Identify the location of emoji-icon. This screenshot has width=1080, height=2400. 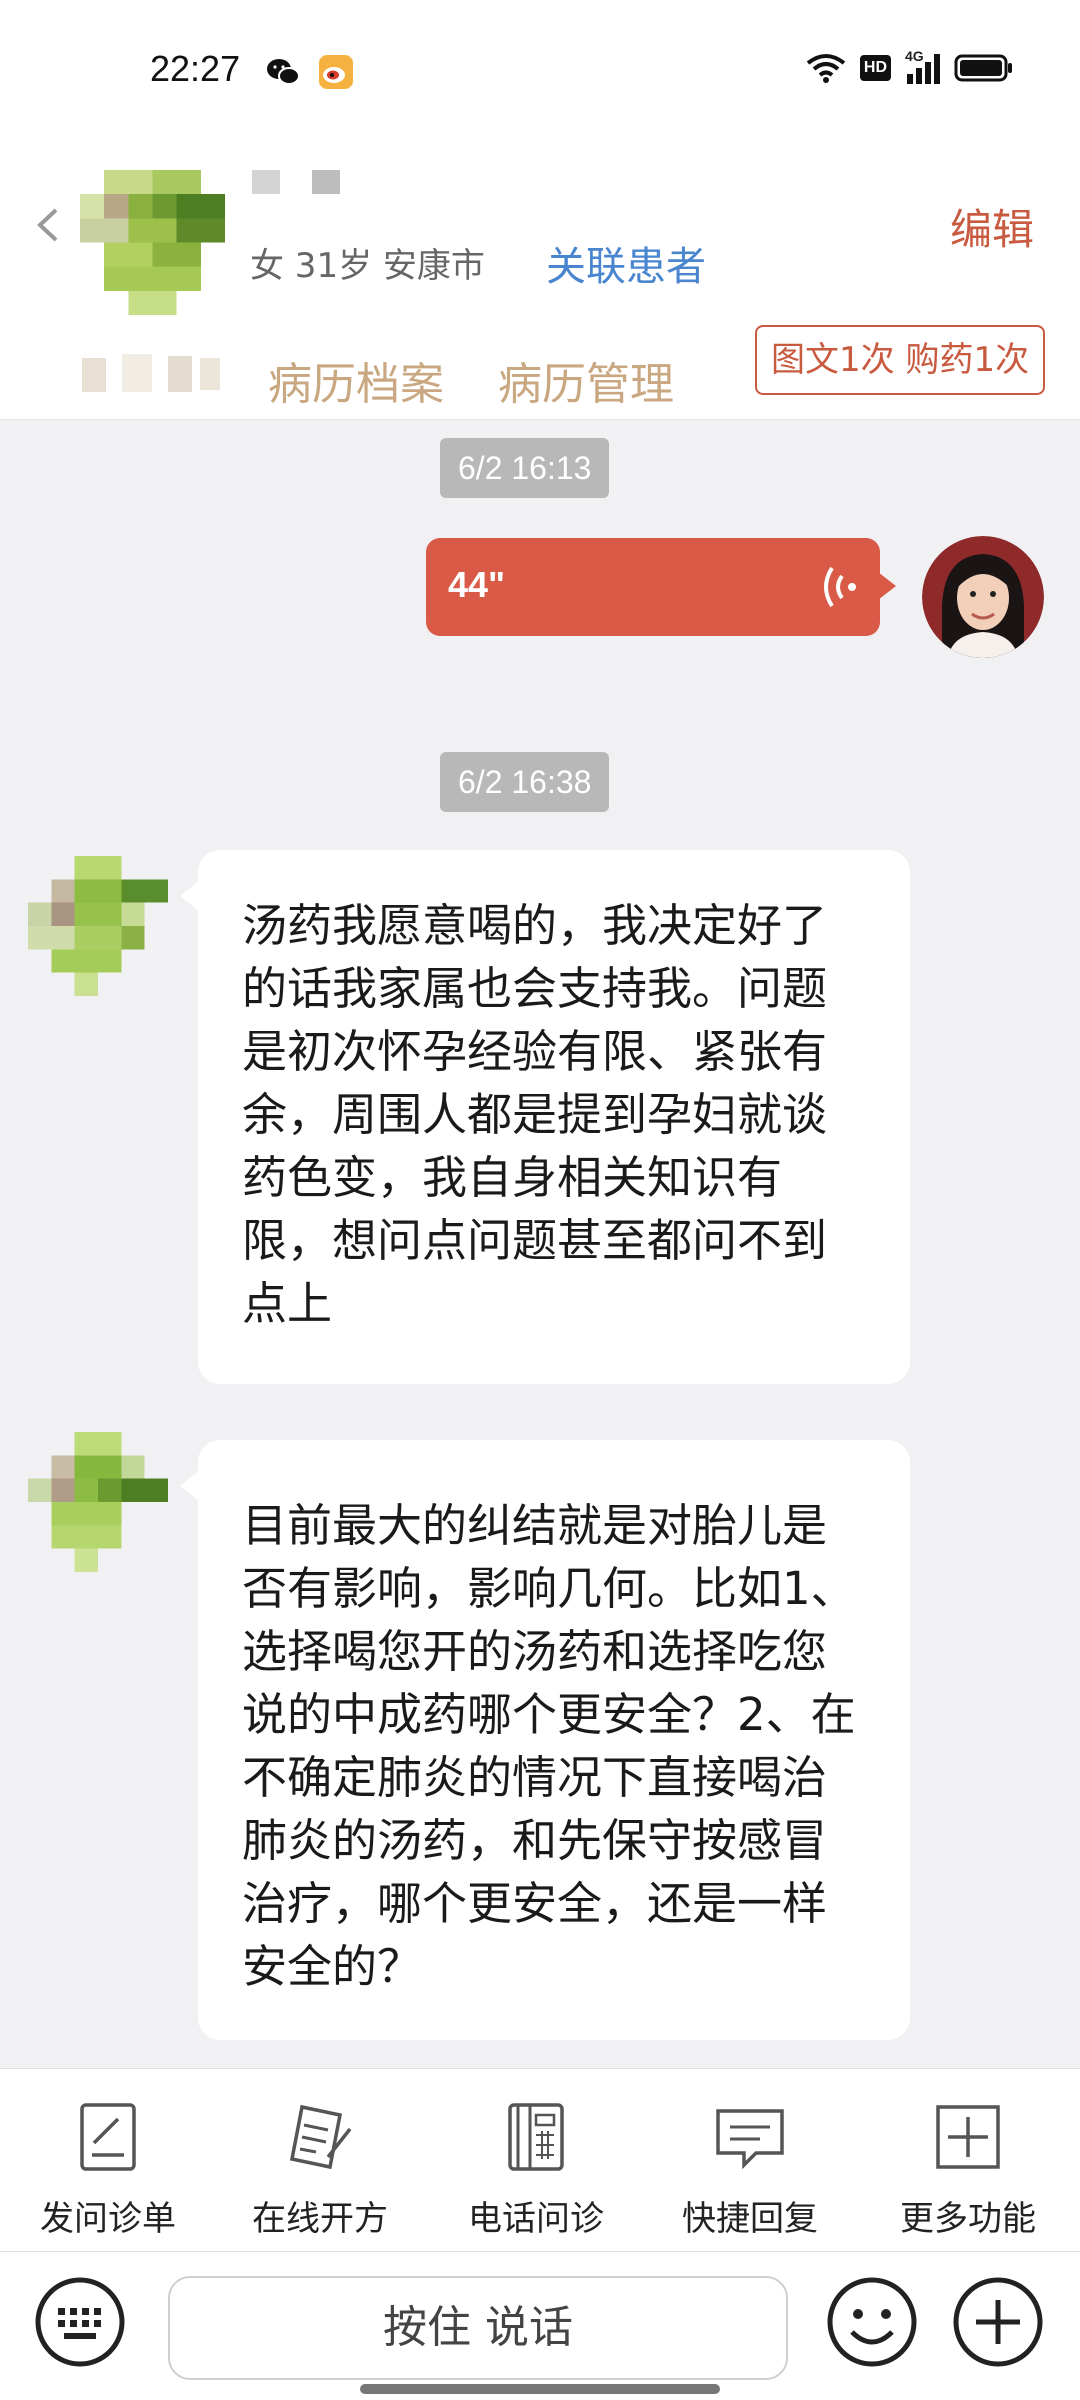
(872, 2322).